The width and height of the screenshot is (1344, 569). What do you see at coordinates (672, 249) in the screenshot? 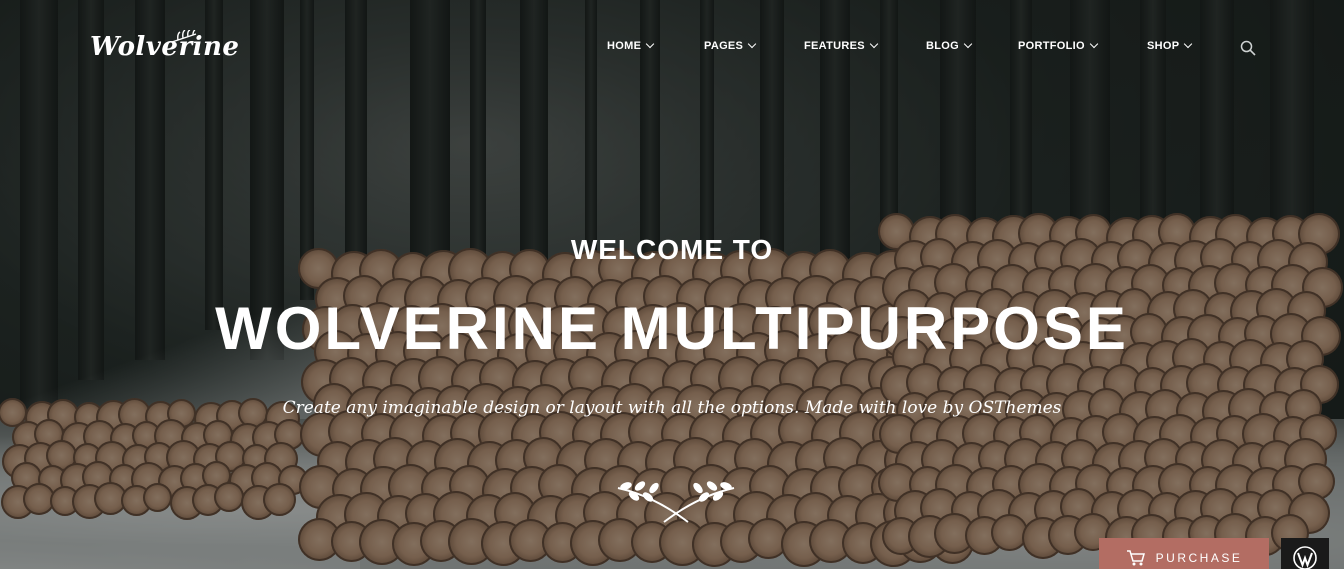
I see `hero-welcome: WELCOME TO` at bounding box center [672, 249].